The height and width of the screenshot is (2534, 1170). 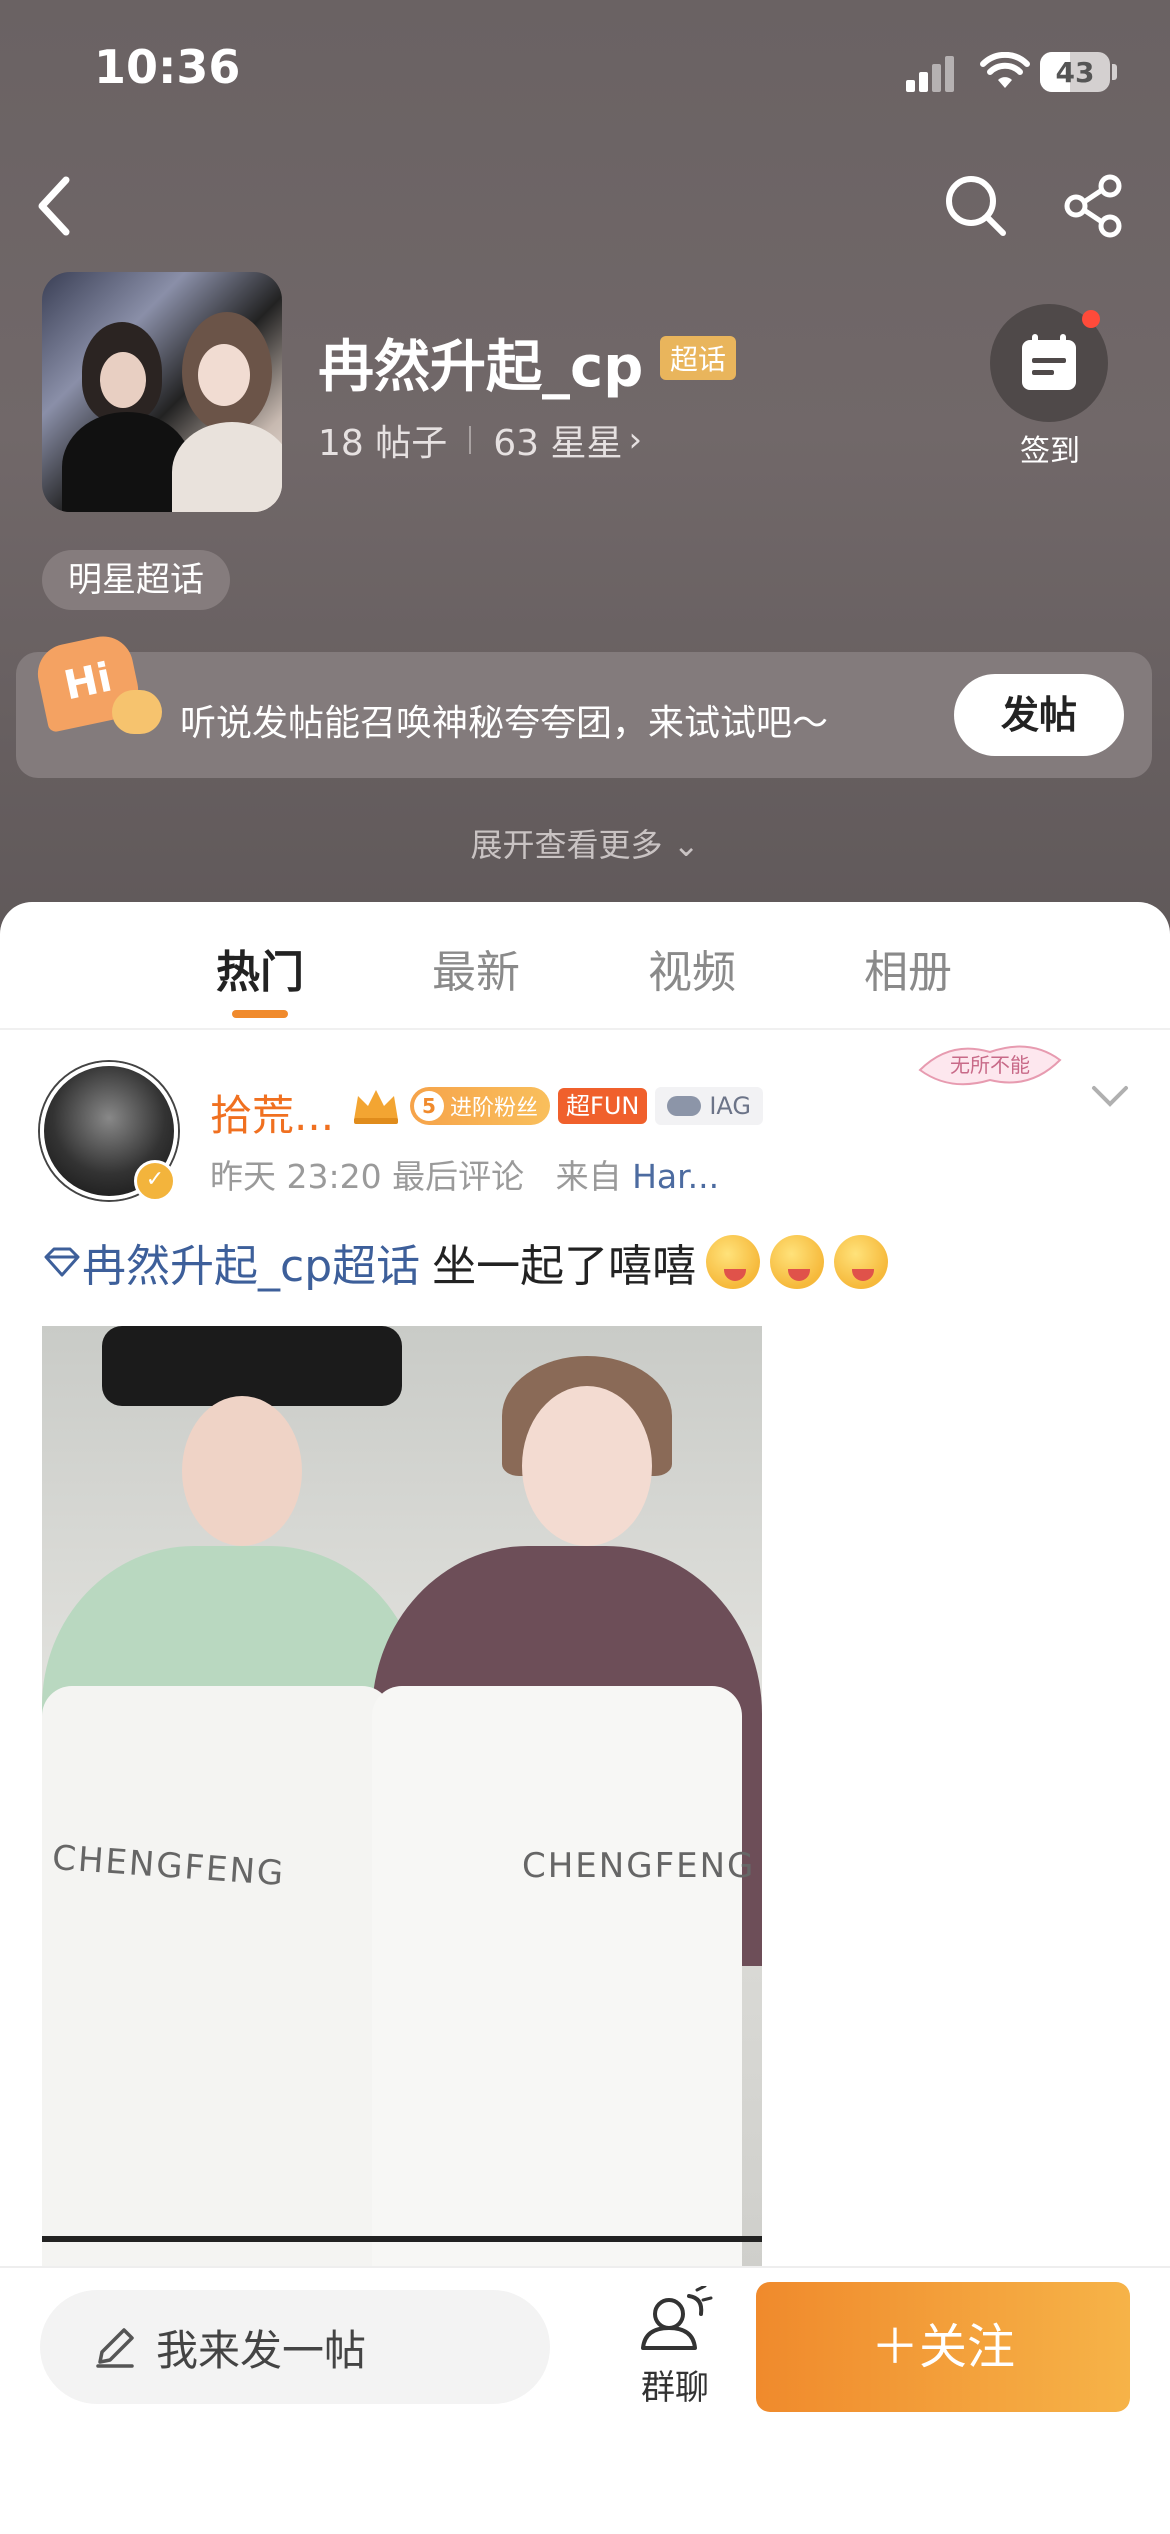 What do you see at coordinates (136, 580) in the screenshot?
I see `category-tag: 明星超话` at bounding box center [136, 580].